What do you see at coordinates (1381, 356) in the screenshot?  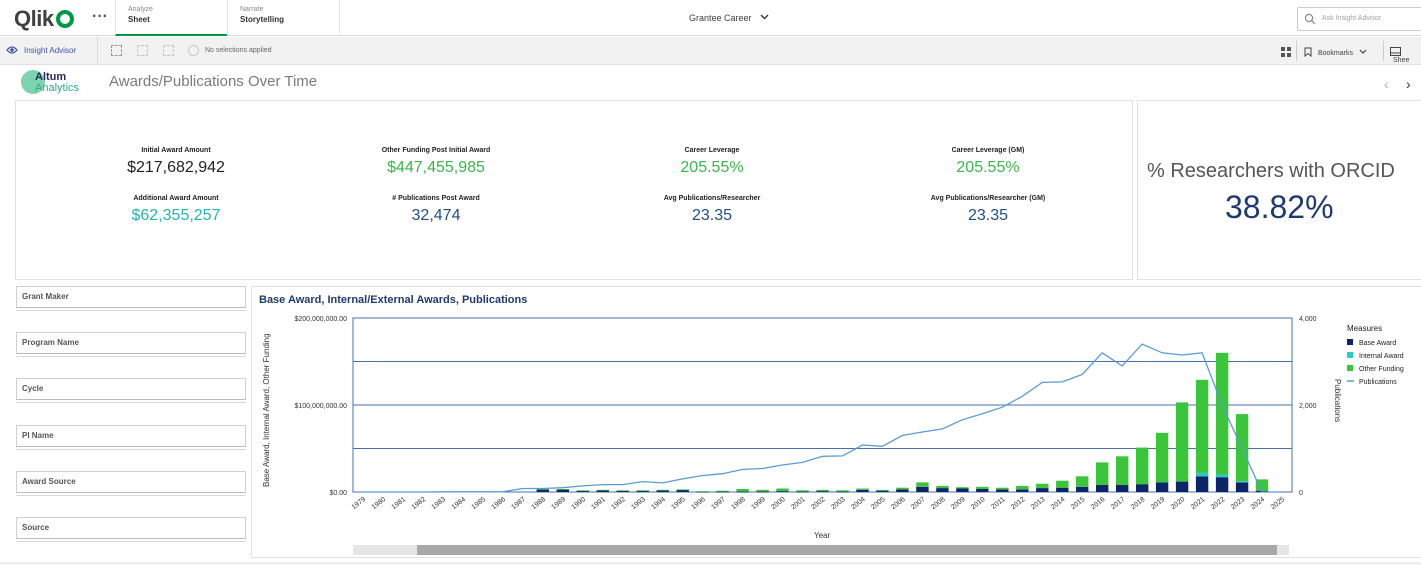 I see `legend-label: Internal Award` at bounding box center [1381, 356].